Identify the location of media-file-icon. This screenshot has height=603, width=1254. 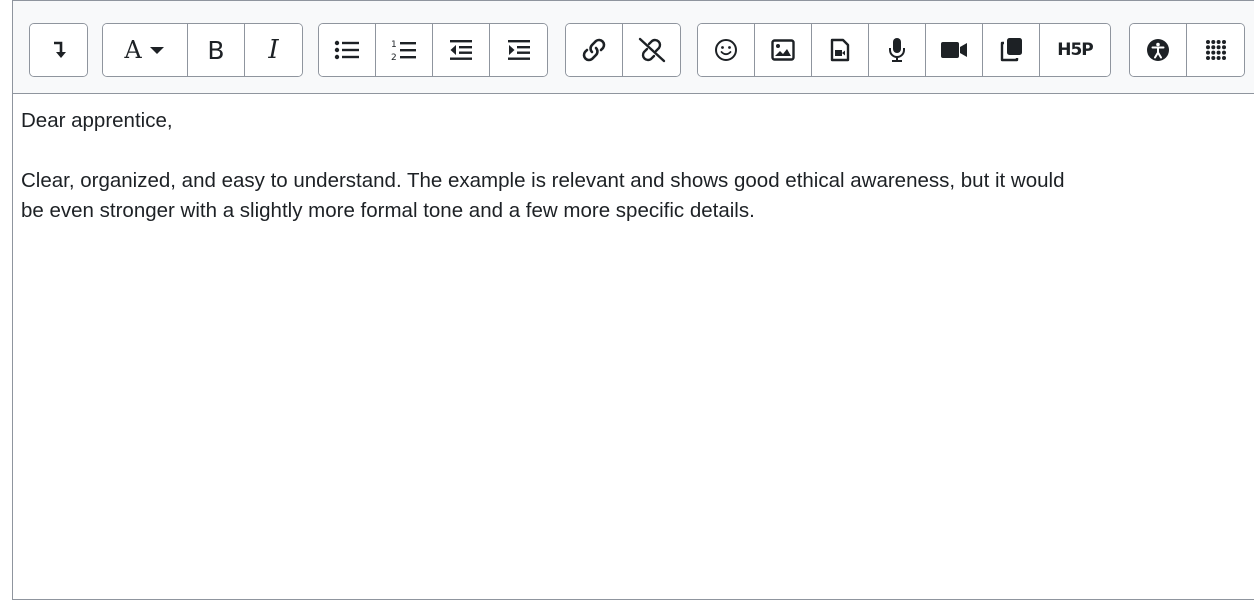
(840, 50).